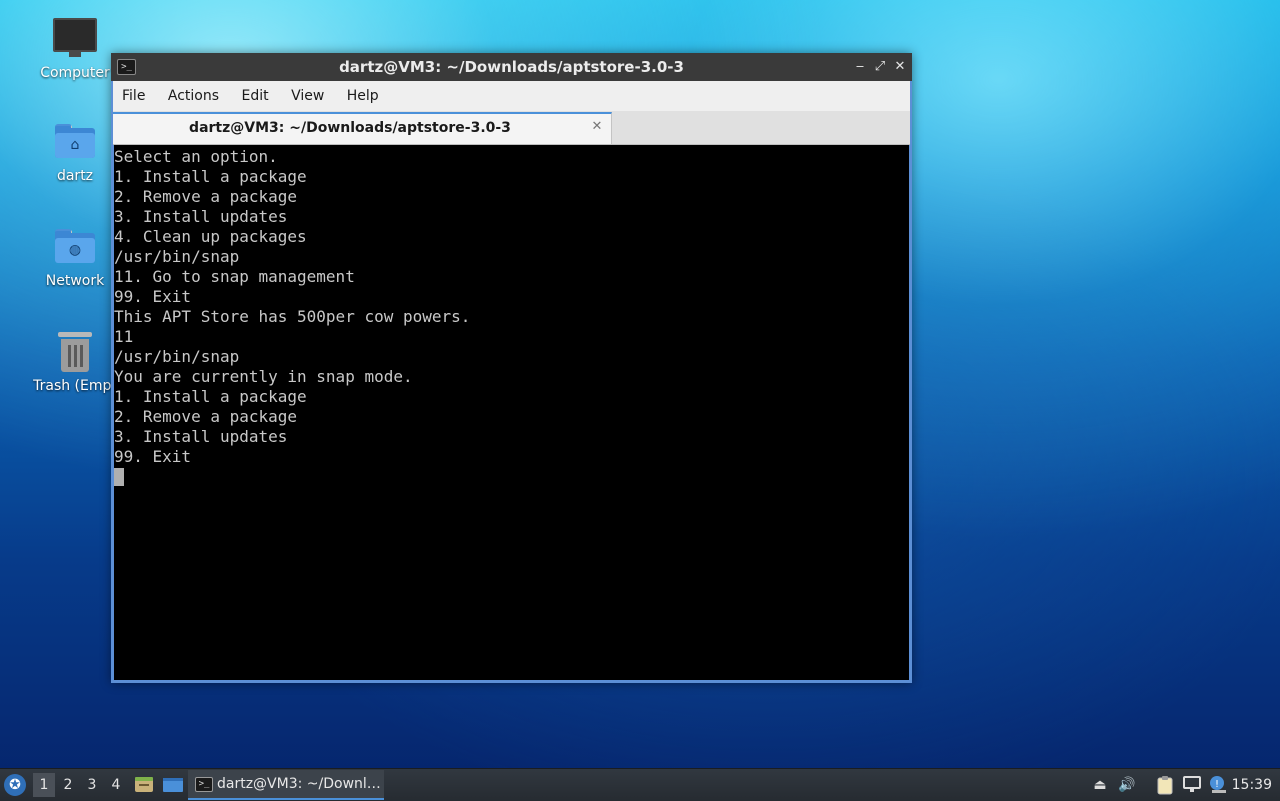 The width and height of the screenshot is (1280, 801). What do you see at coordinates (363, 96) in the screenshot?
I see `menu-help: Help` at bounding box center [363, 96].